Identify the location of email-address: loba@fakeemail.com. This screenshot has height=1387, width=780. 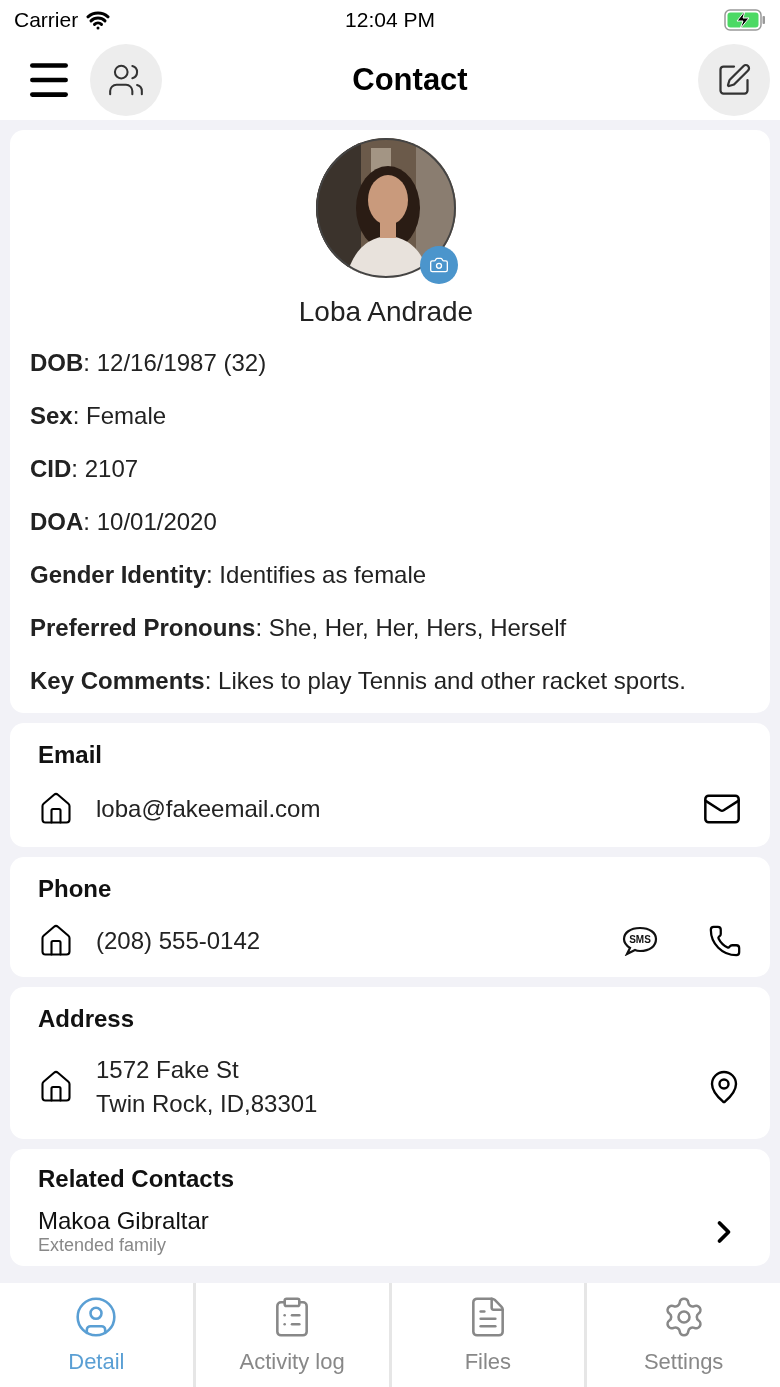
(209, 809).